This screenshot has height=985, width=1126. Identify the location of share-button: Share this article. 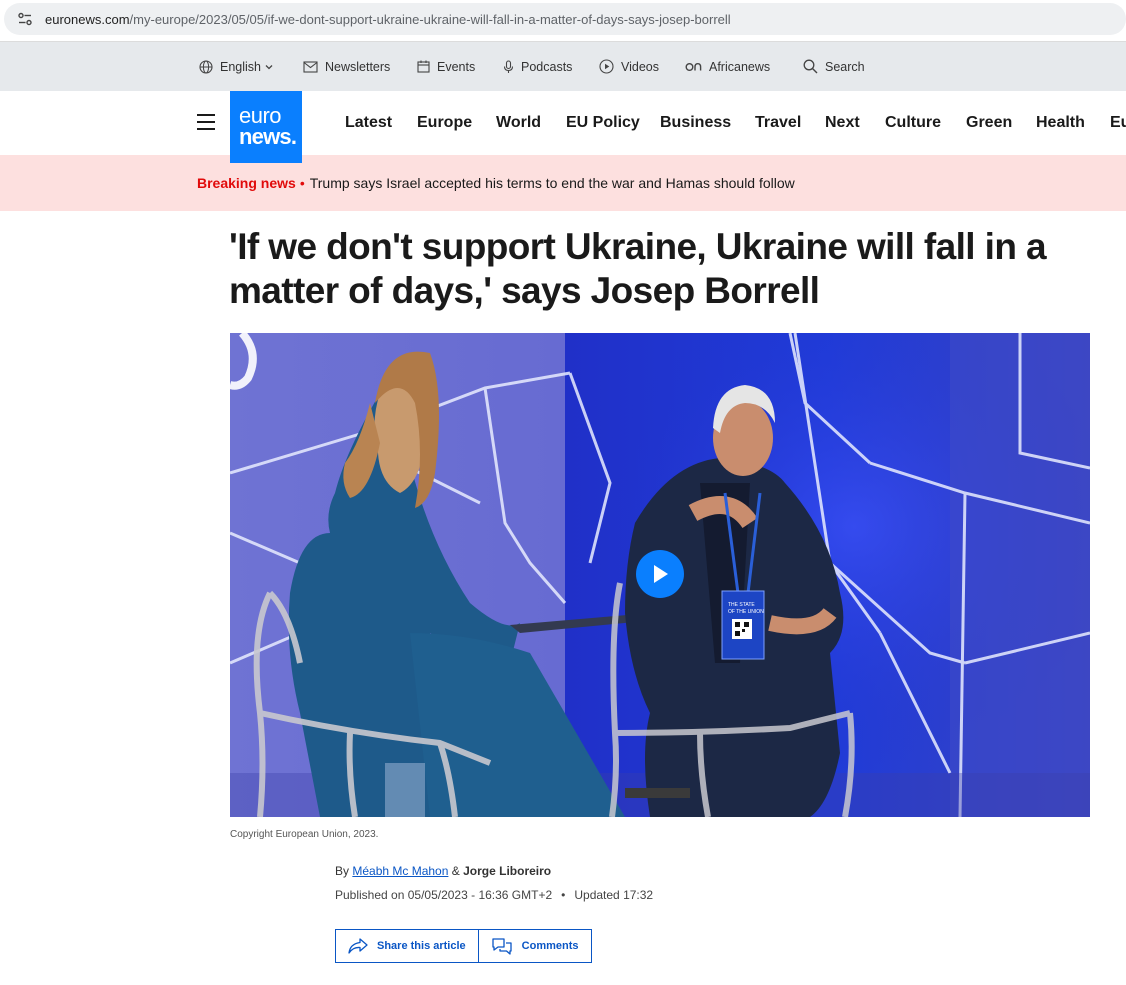
(407, 946).